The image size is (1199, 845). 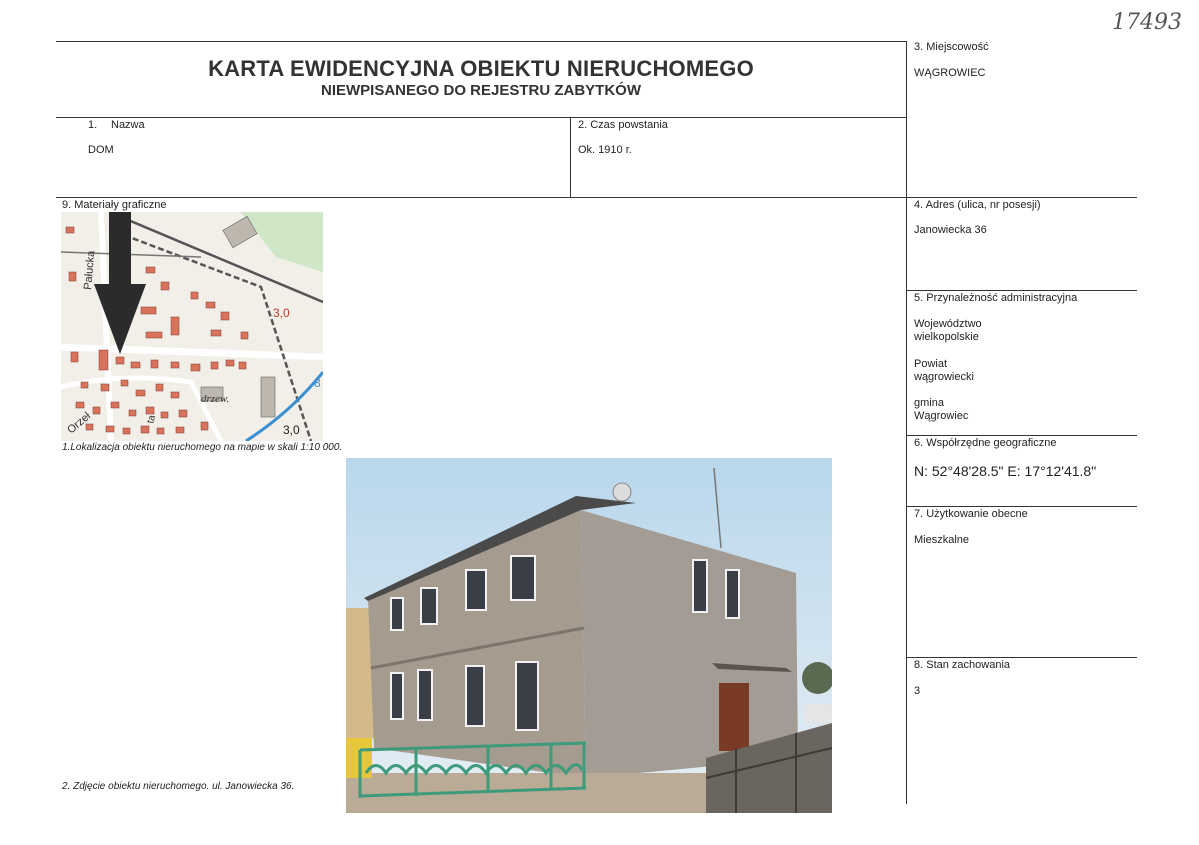 What do you see at coordinates (481, 90) in the screenshot?
I see `card-subtitle: NIEWPISANEGO DO REJESTRU ZABYTKÓW` at bounding box center [481, 90].